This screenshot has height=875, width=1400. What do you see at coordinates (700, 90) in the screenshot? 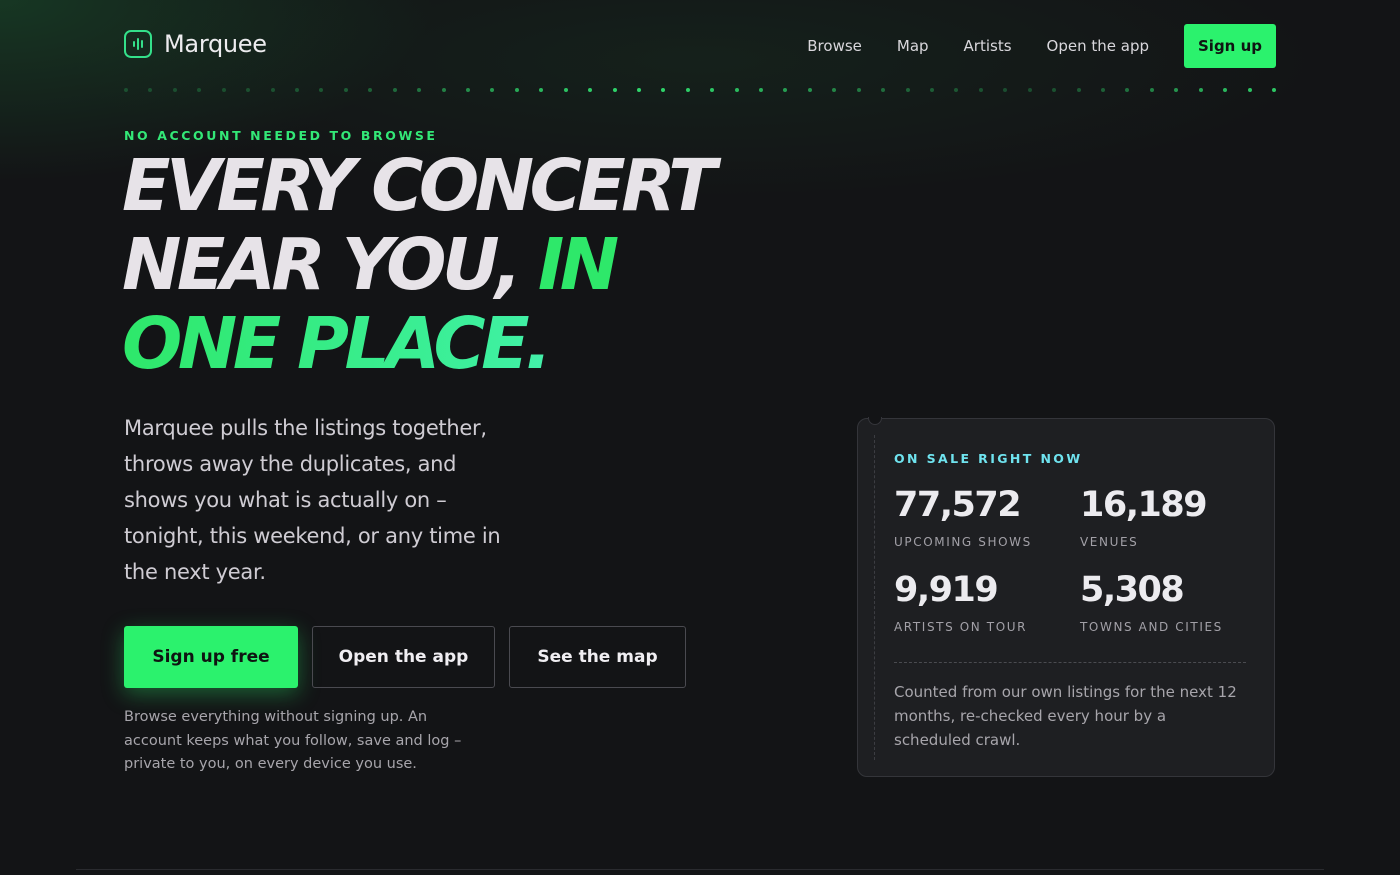
I see `dotted-divider` at bounding box center [700, 90].